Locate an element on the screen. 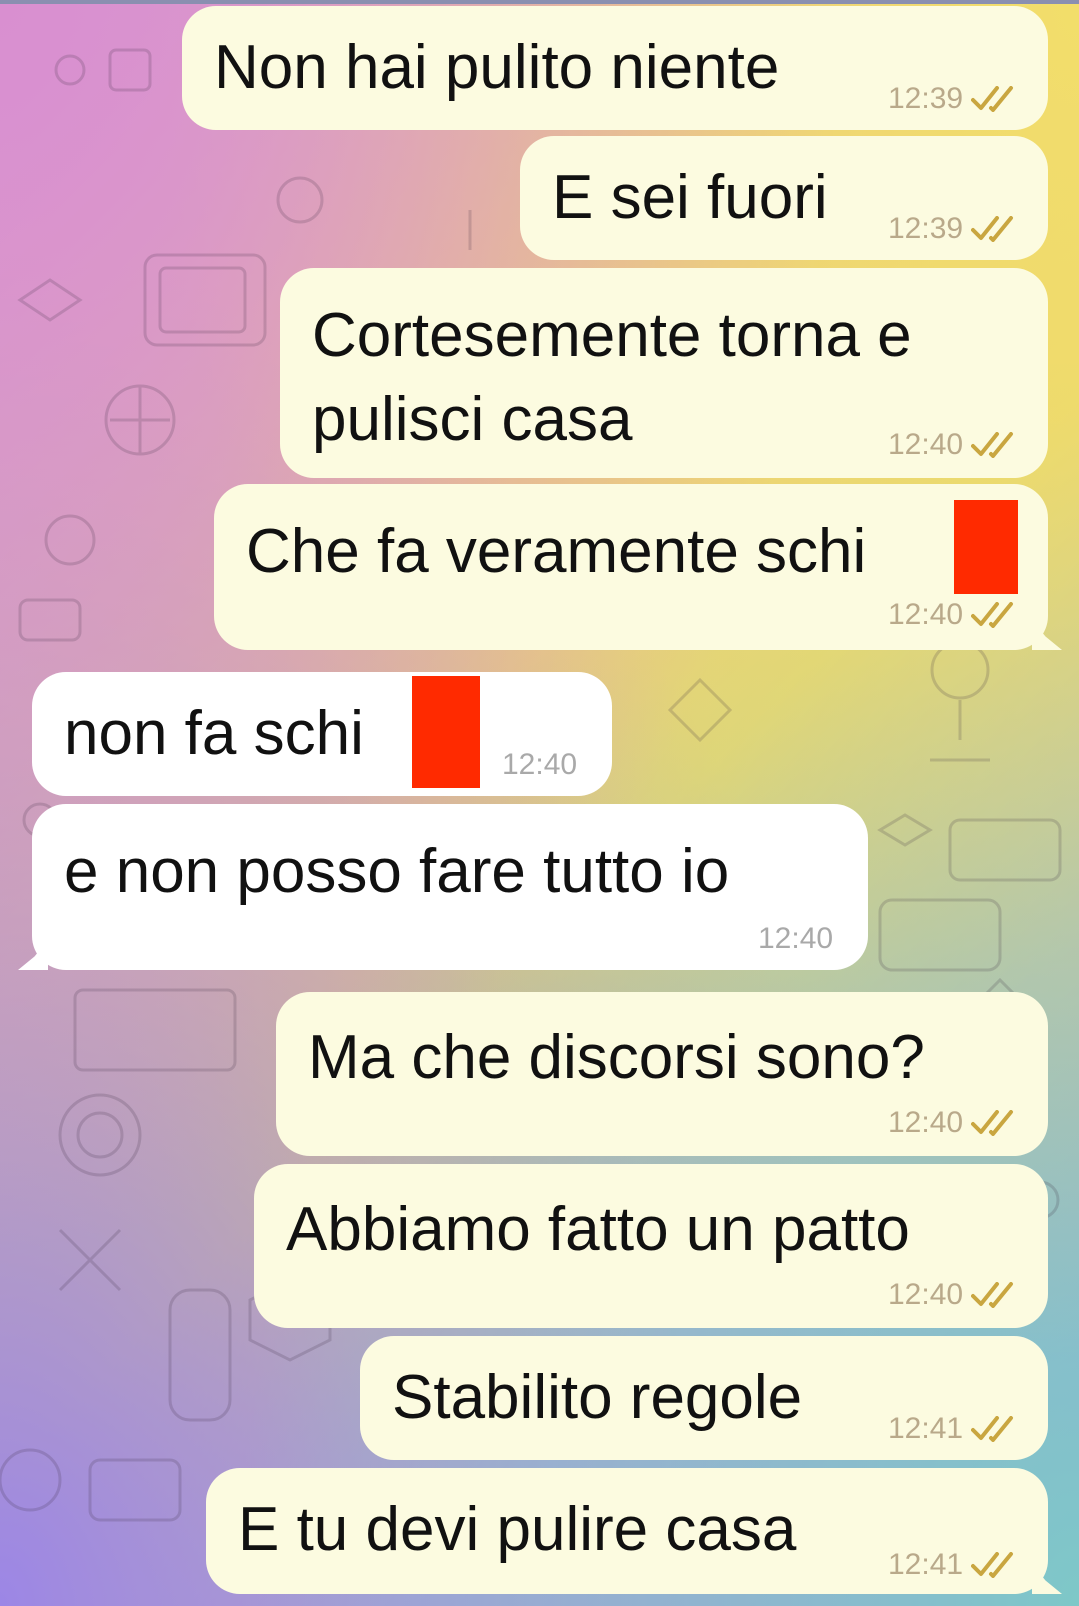  message-text: E tu devi pulire casa is located at coordinates (517, 1529).